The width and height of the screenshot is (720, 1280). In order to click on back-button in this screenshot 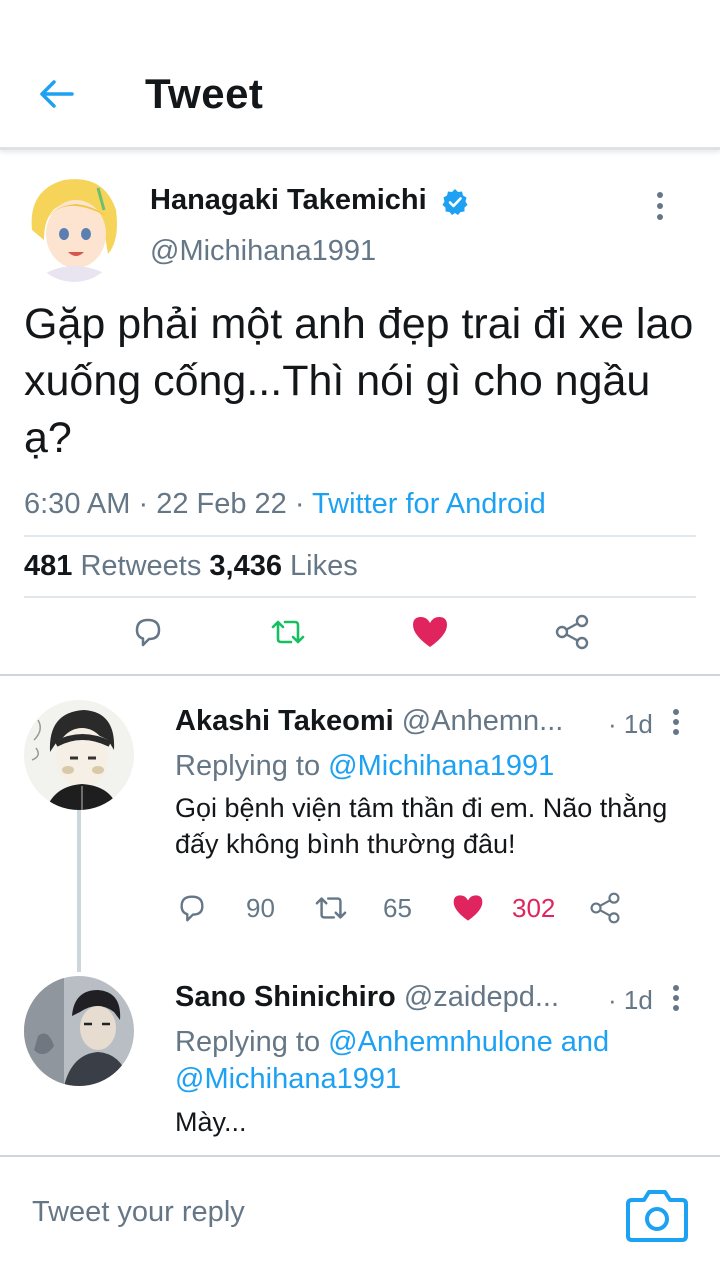, I will do `click(56, 94)`.